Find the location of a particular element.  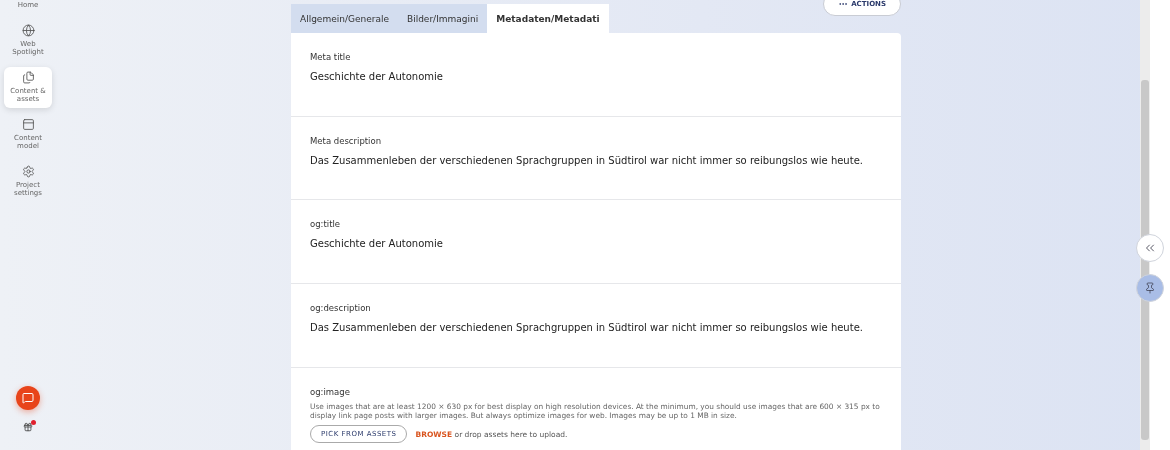

chat-button is located at coordinates (28, 398).